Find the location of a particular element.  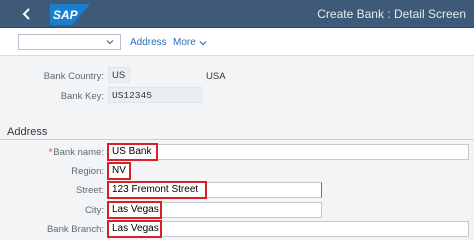

region-input: NV is located at coordinates (119, 171).